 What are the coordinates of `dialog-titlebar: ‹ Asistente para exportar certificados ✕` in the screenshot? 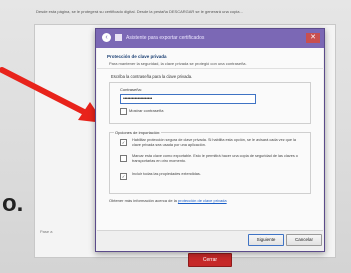 It's located at (210, 38).